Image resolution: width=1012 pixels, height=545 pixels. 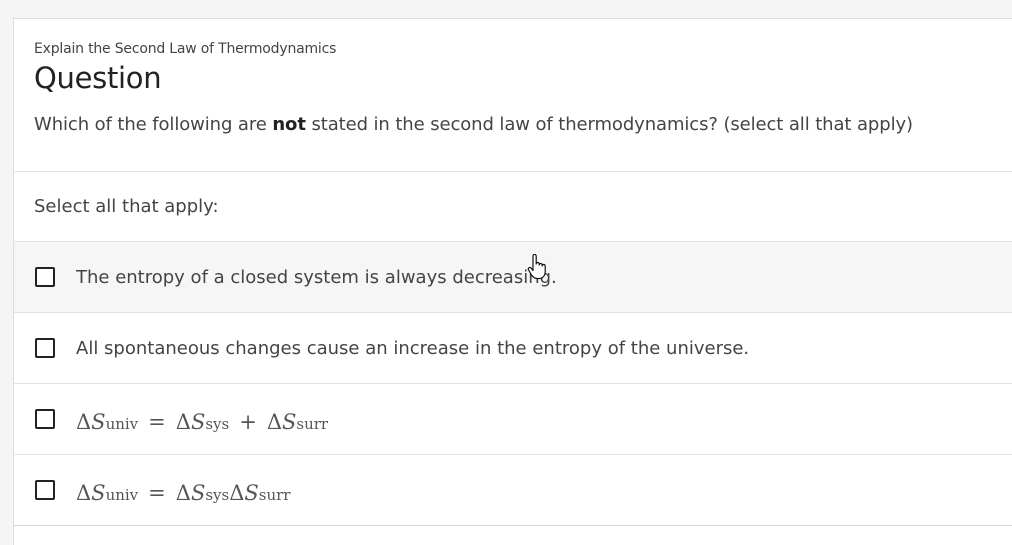 I want to click on plus-symbol: +, so click(x=248, y=422).